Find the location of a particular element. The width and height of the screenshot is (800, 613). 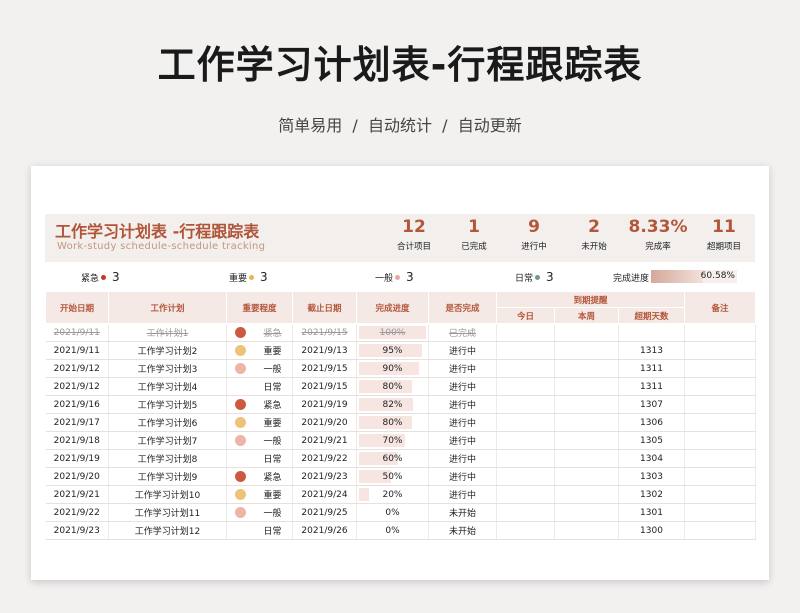

cell-overdue-days: 1306 is located at coordinates (651, 422).